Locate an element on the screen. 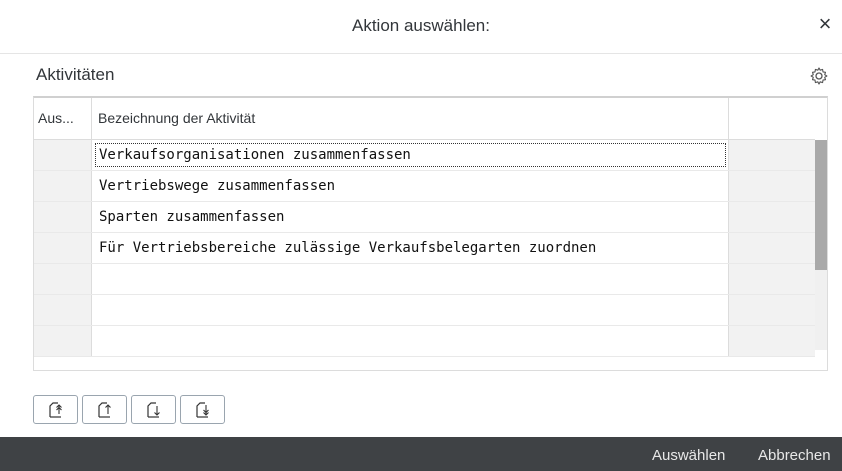  move-up-button is located at coordinates (104, 409).